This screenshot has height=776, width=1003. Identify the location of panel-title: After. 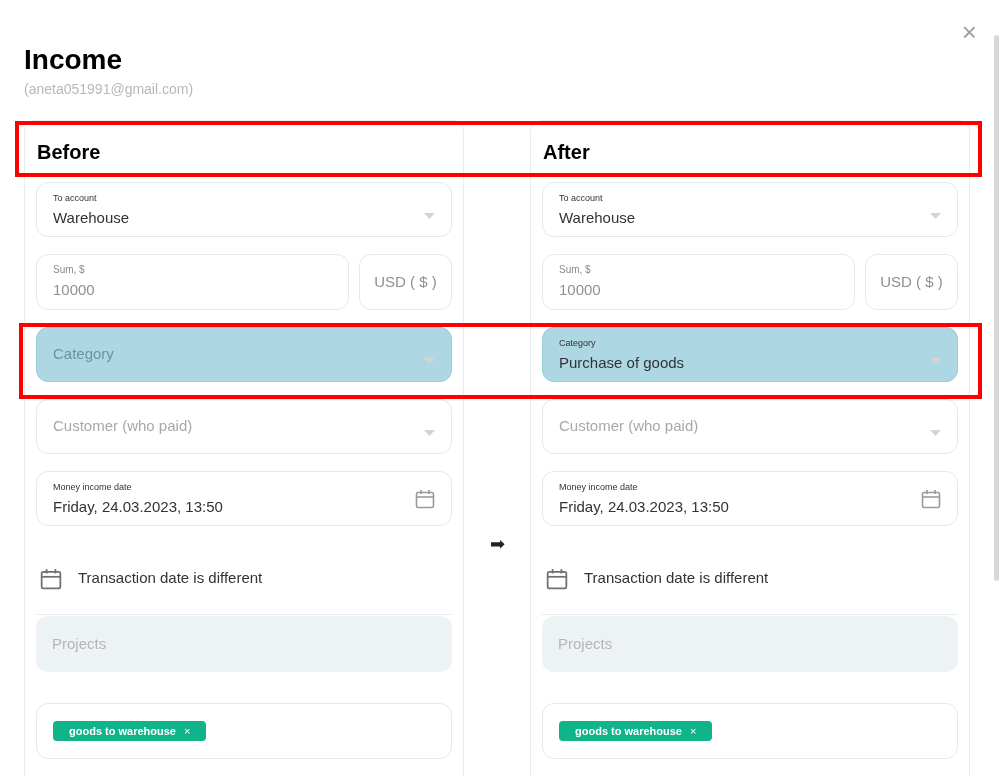
(566, 152).